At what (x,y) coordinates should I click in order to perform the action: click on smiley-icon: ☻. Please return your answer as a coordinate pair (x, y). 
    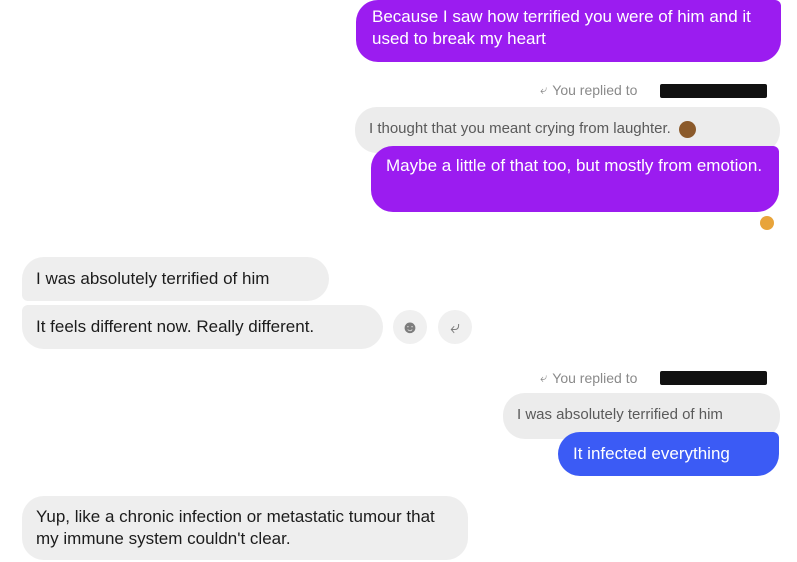
    Looking at the image, I should click on (410, 326).